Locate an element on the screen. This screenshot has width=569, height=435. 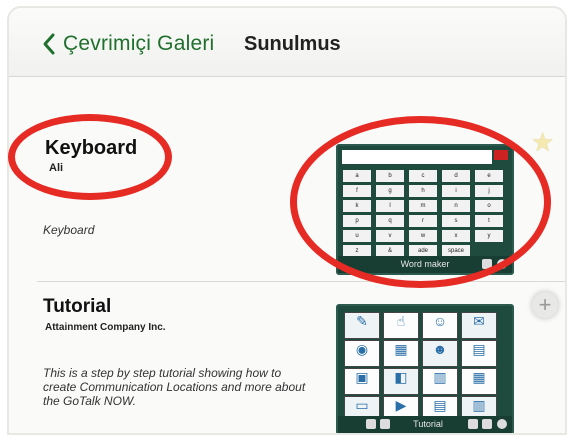
back-button-label: Çevrimiçi Galeri is located at coordinates (139, 43).